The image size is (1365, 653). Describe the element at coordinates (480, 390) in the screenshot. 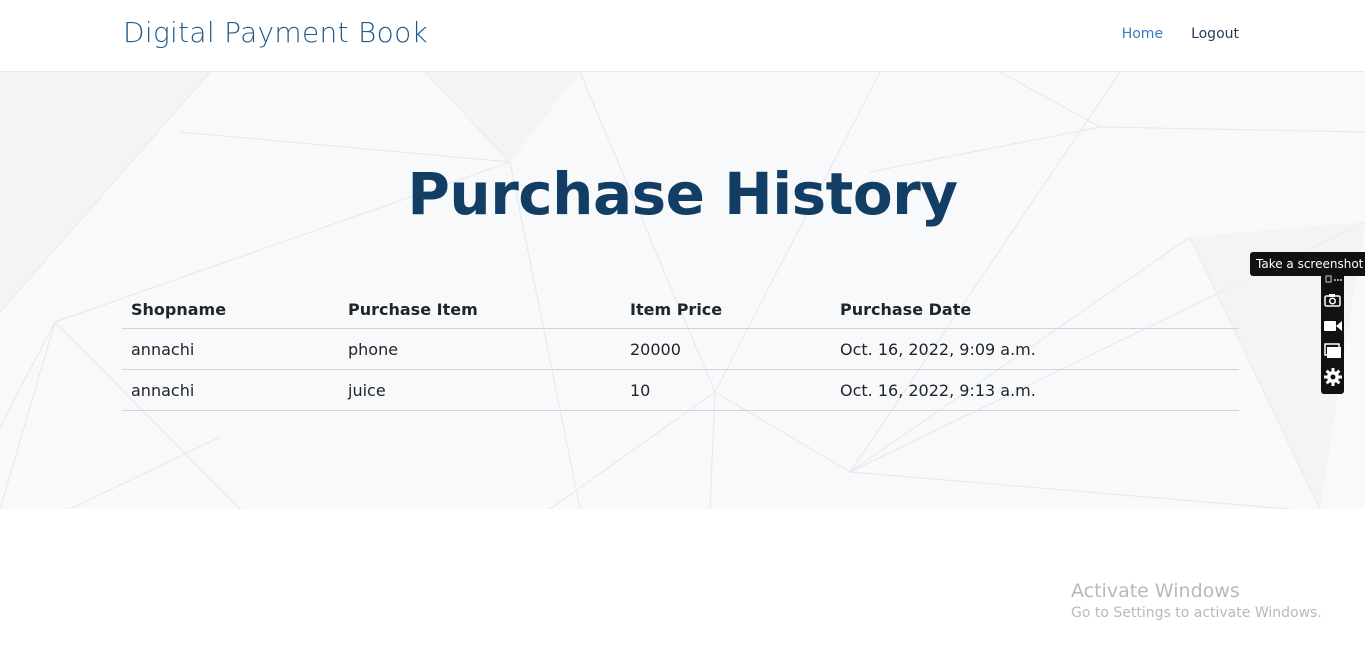

I see `cell-purchase-item: juice` at that location.